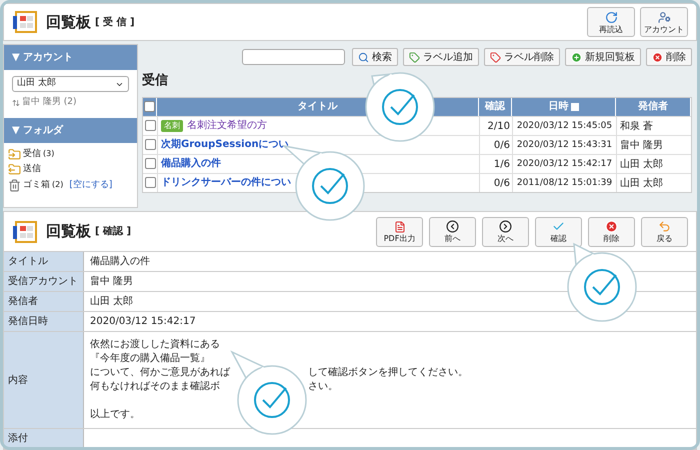 The height and width of the screenshot is (450, 700). Describe the element at coordinates (611, 17) in the screenshot. I see `reload-icon` at that location.